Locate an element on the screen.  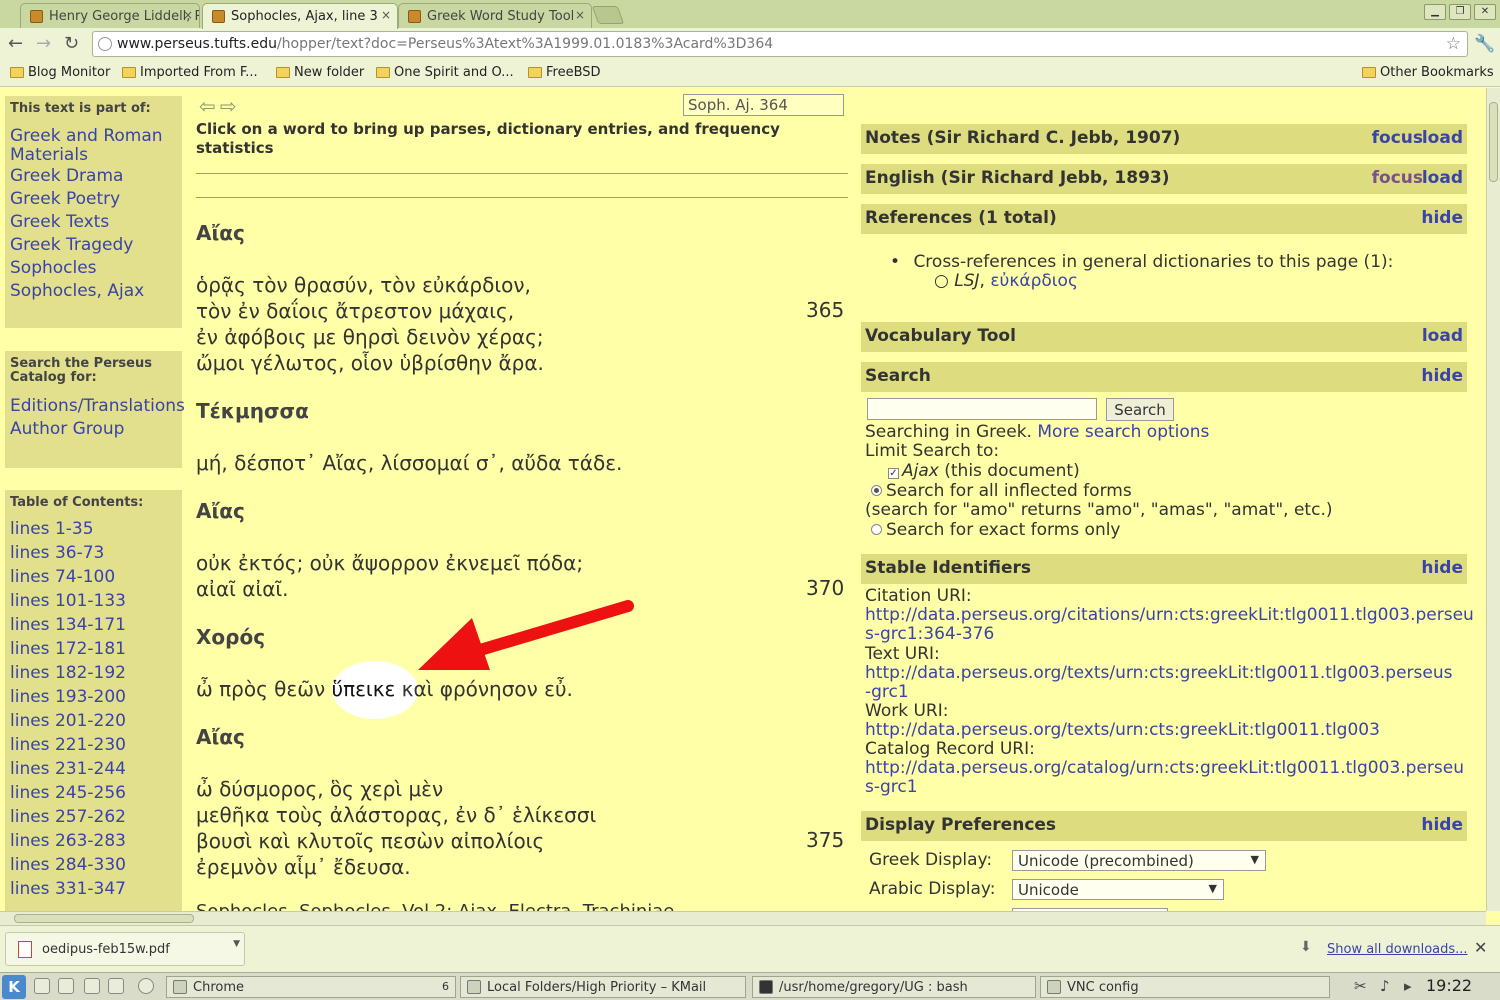
vocab-load-link: load is located at coordinates (1442, 336).